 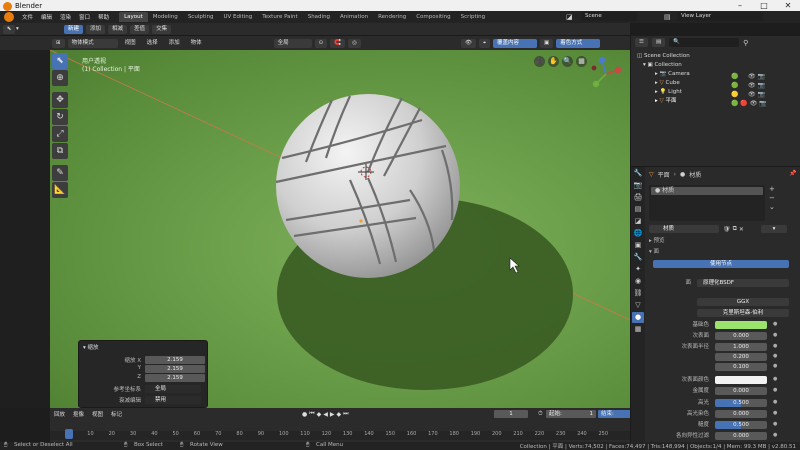 I want to click on param-field: 0.200, so click(x=741, y=357).